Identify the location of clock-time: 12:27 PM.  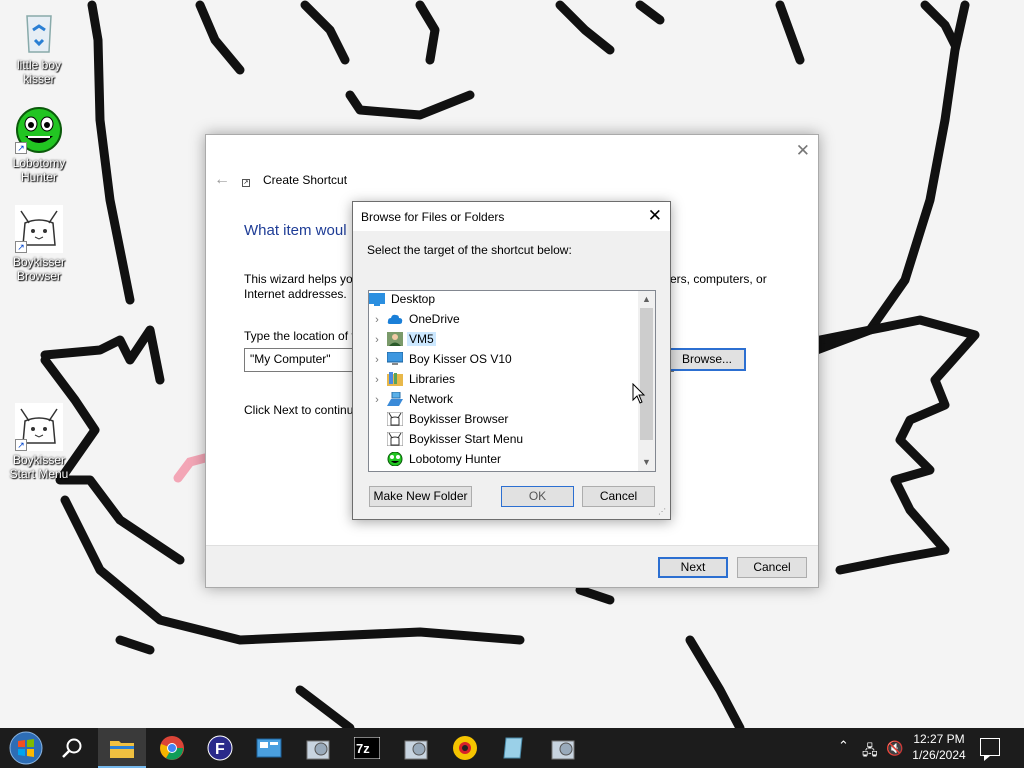
(939, 739).